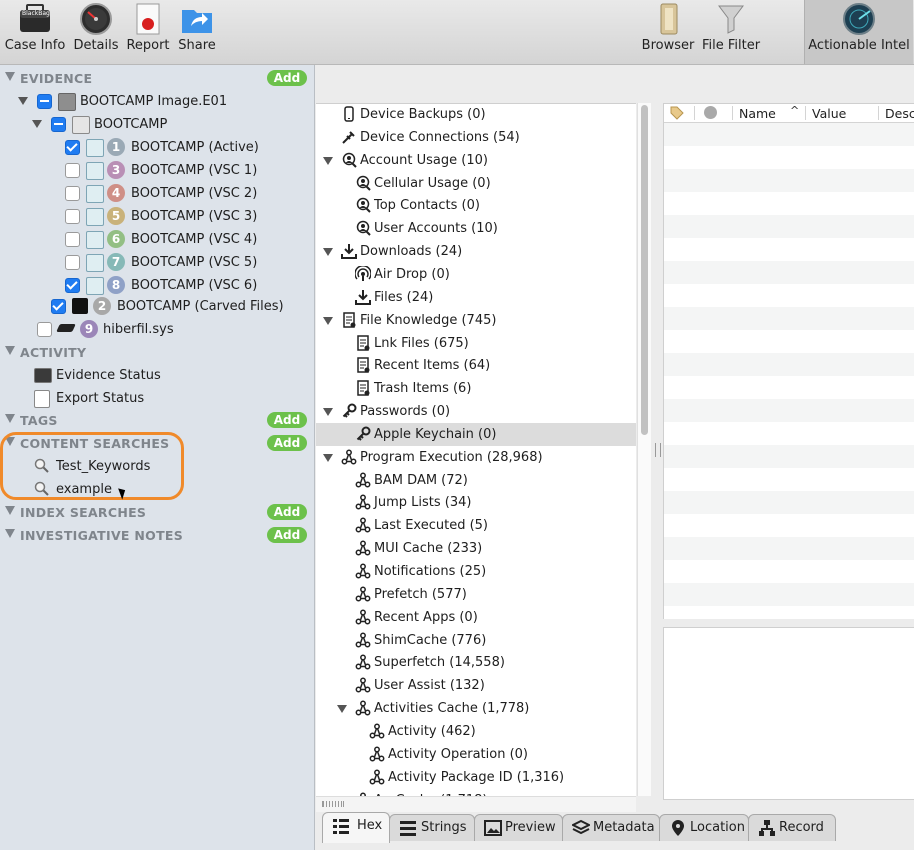 The width and height of the screenshot is (914, 850). Describe the element at coordinates (476, 160) in the screenshot. I see `tree-item: Account Usage (10)` at that location.